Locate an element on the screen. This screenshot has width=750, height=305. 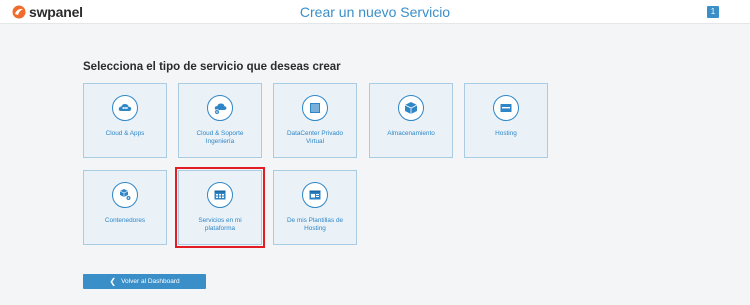
top-bar: swpanel Crear un nuevo Servicio 1 is located at coordinates (375, 12).